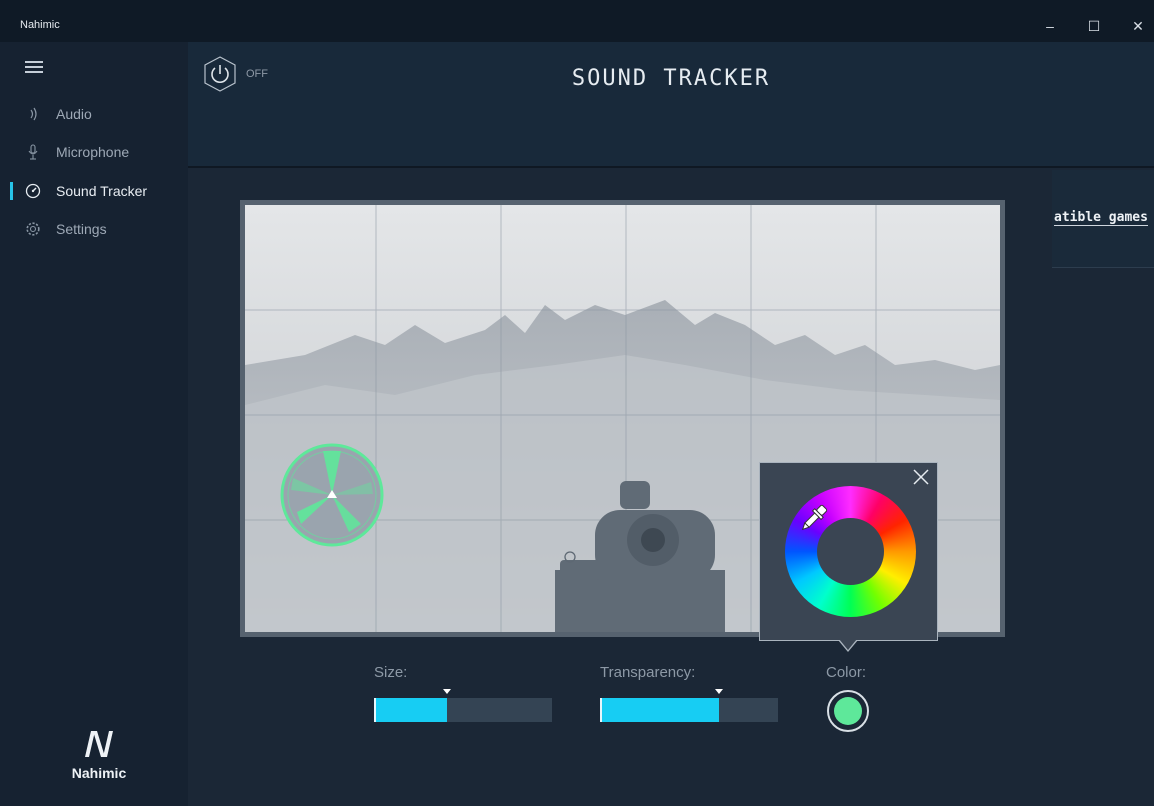 The width and height of the screenshot is (1154, 806). I want to click on selected-color, so click(848, 711).